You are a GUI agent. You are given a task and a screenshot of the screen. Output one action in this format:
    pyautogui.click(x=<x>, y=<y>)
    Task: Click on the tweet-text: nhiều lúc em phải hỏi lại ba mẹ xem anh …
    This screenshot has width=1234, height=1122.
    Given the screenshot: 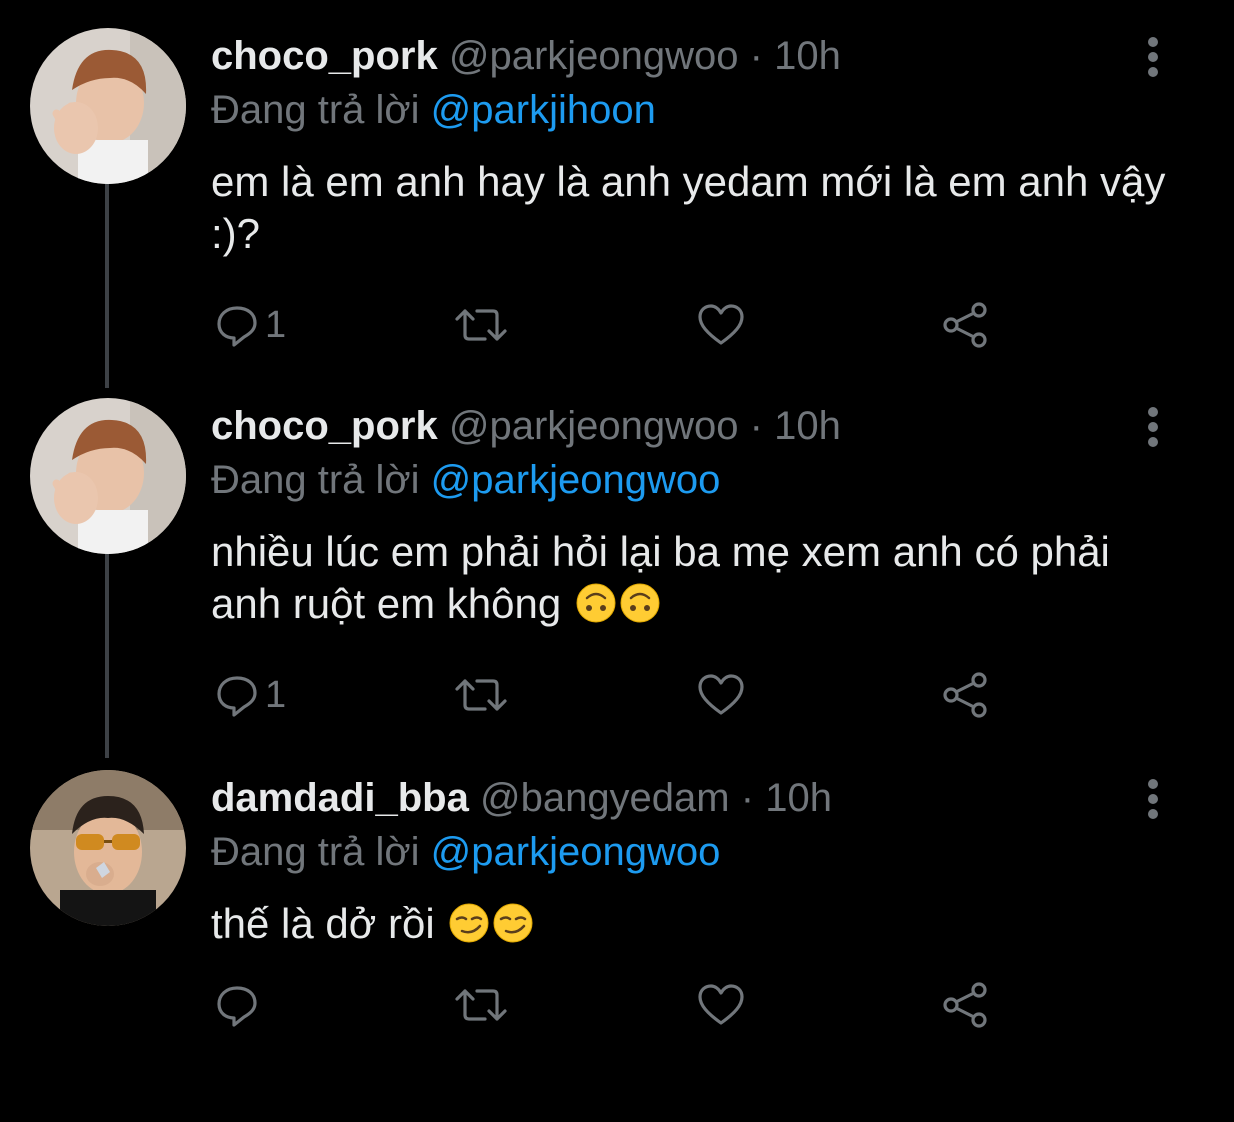 What is the action you would take?
    pyautogui.click(x=701, y=578)
    